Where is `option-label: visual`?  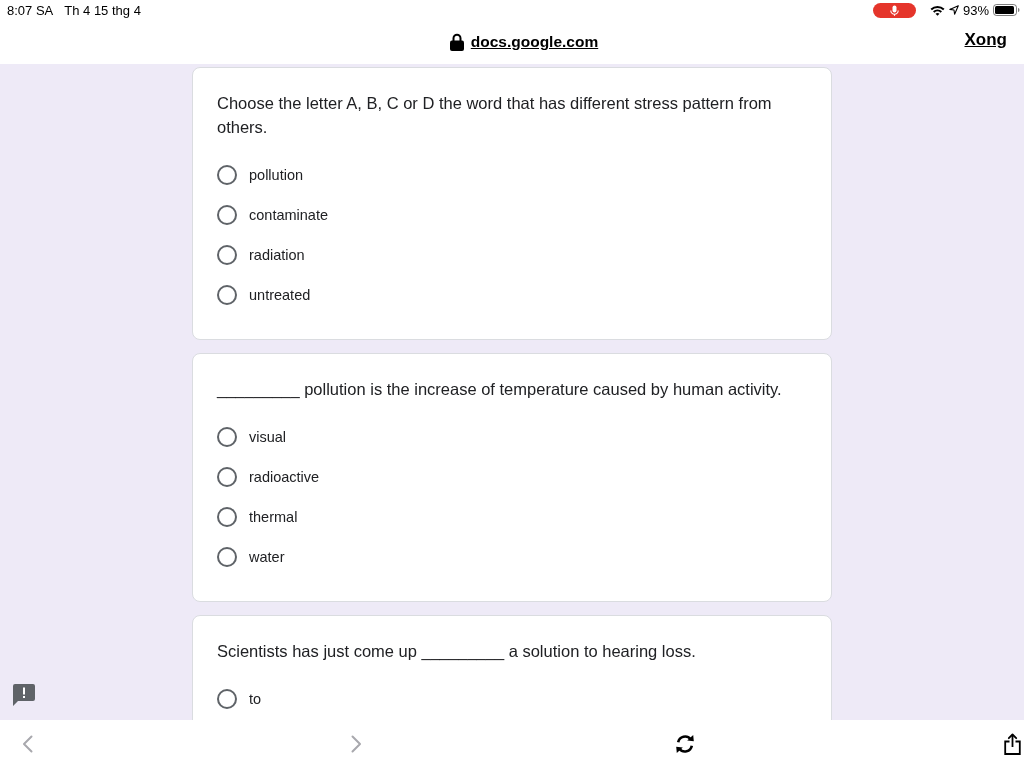 option-label: visual is located at coordinates (268, 437).